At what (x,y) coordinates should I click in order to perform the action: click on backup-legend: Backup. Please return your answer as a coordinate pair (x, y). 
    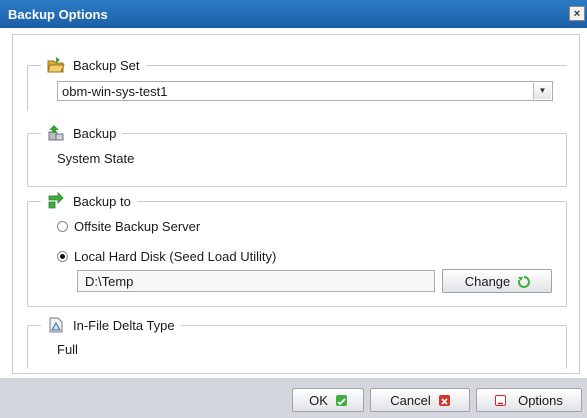
    Looking at the image, I should click on (82, 133).